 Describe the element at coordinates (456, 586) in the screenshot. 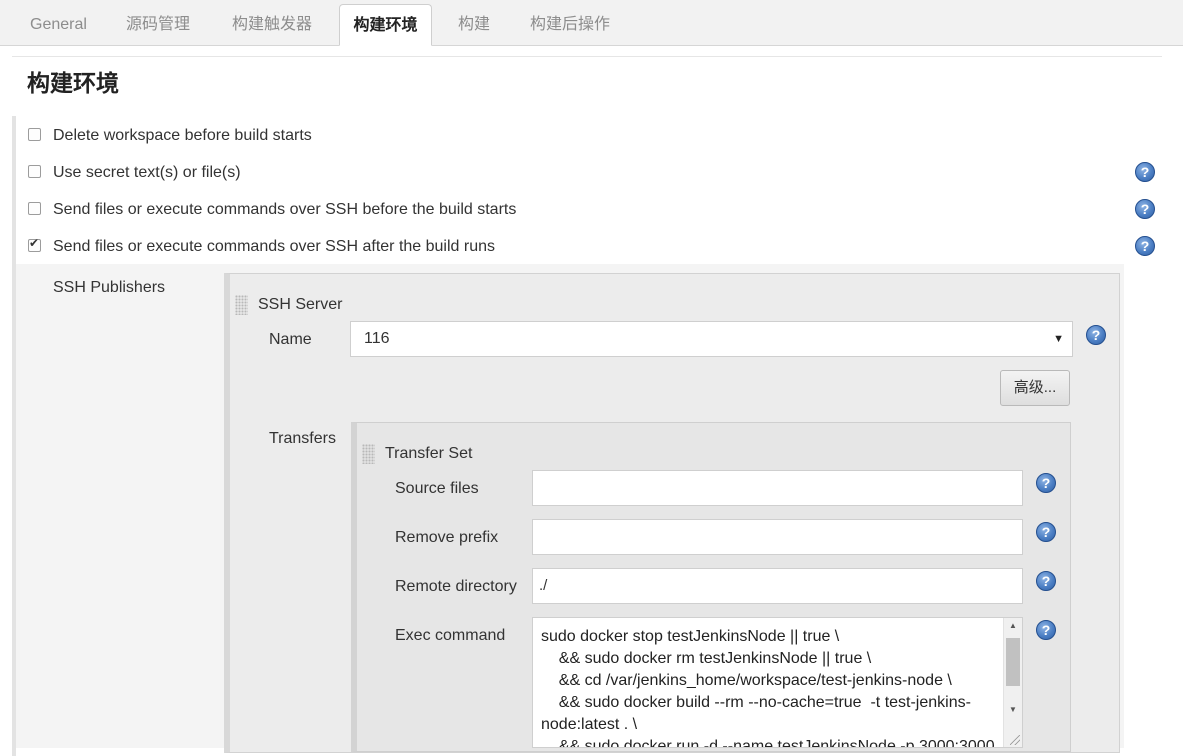

I see `remote-directory-label: Remote directory` at that location.